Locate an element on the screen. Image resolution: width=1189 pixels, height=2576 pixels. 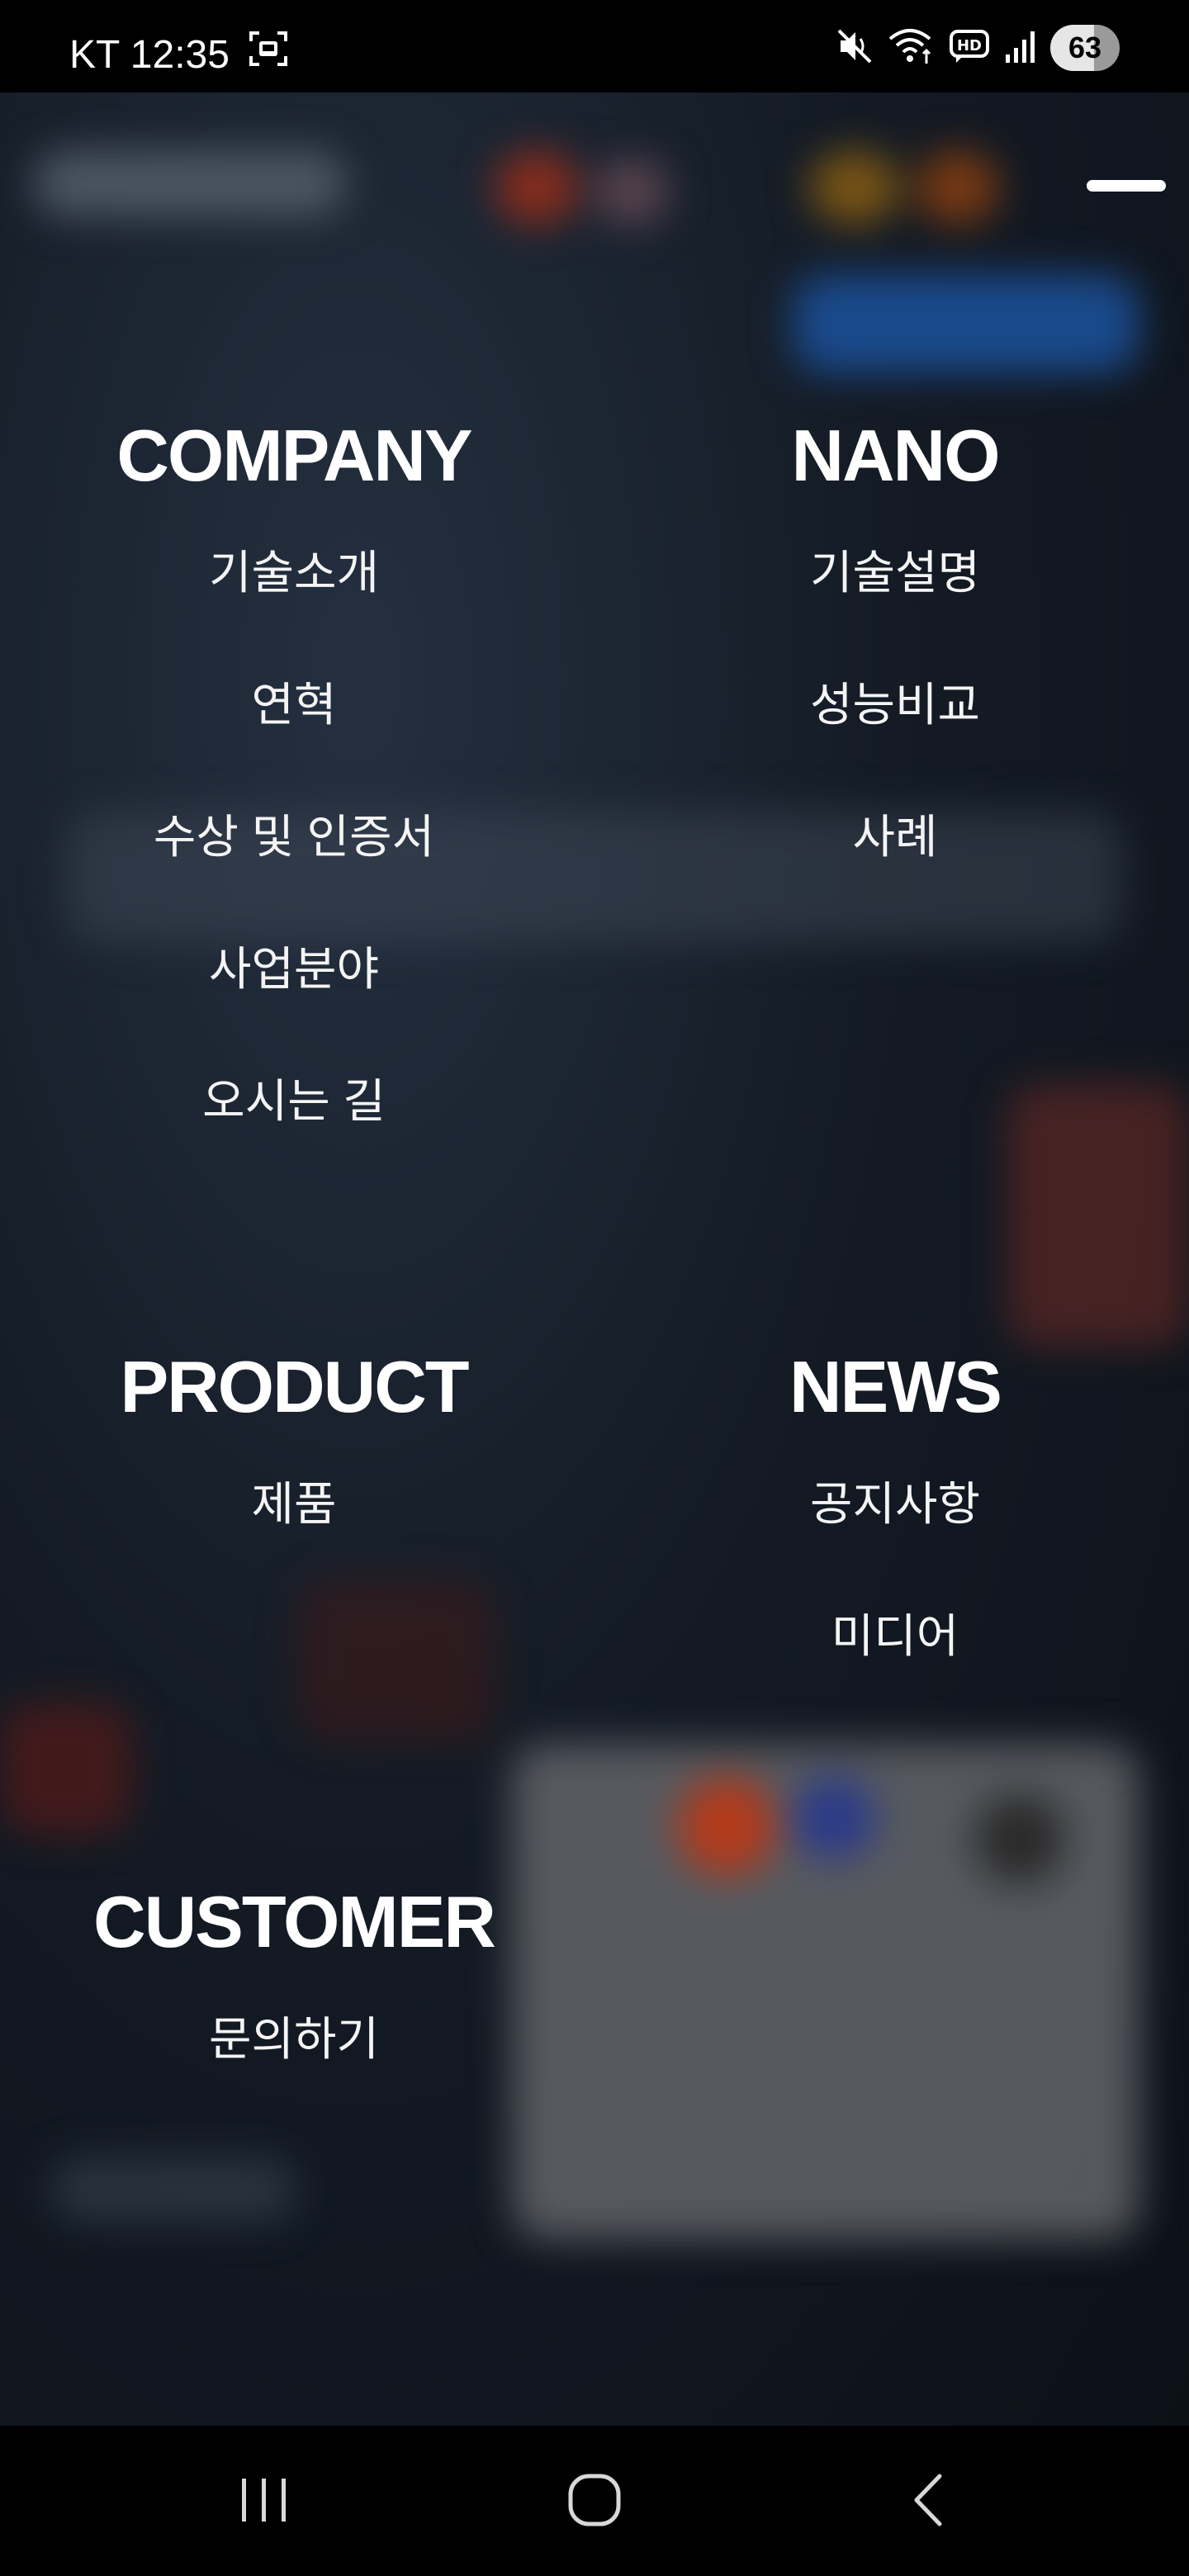
menu-item: 제품 is located at coordinates (294, 1542).